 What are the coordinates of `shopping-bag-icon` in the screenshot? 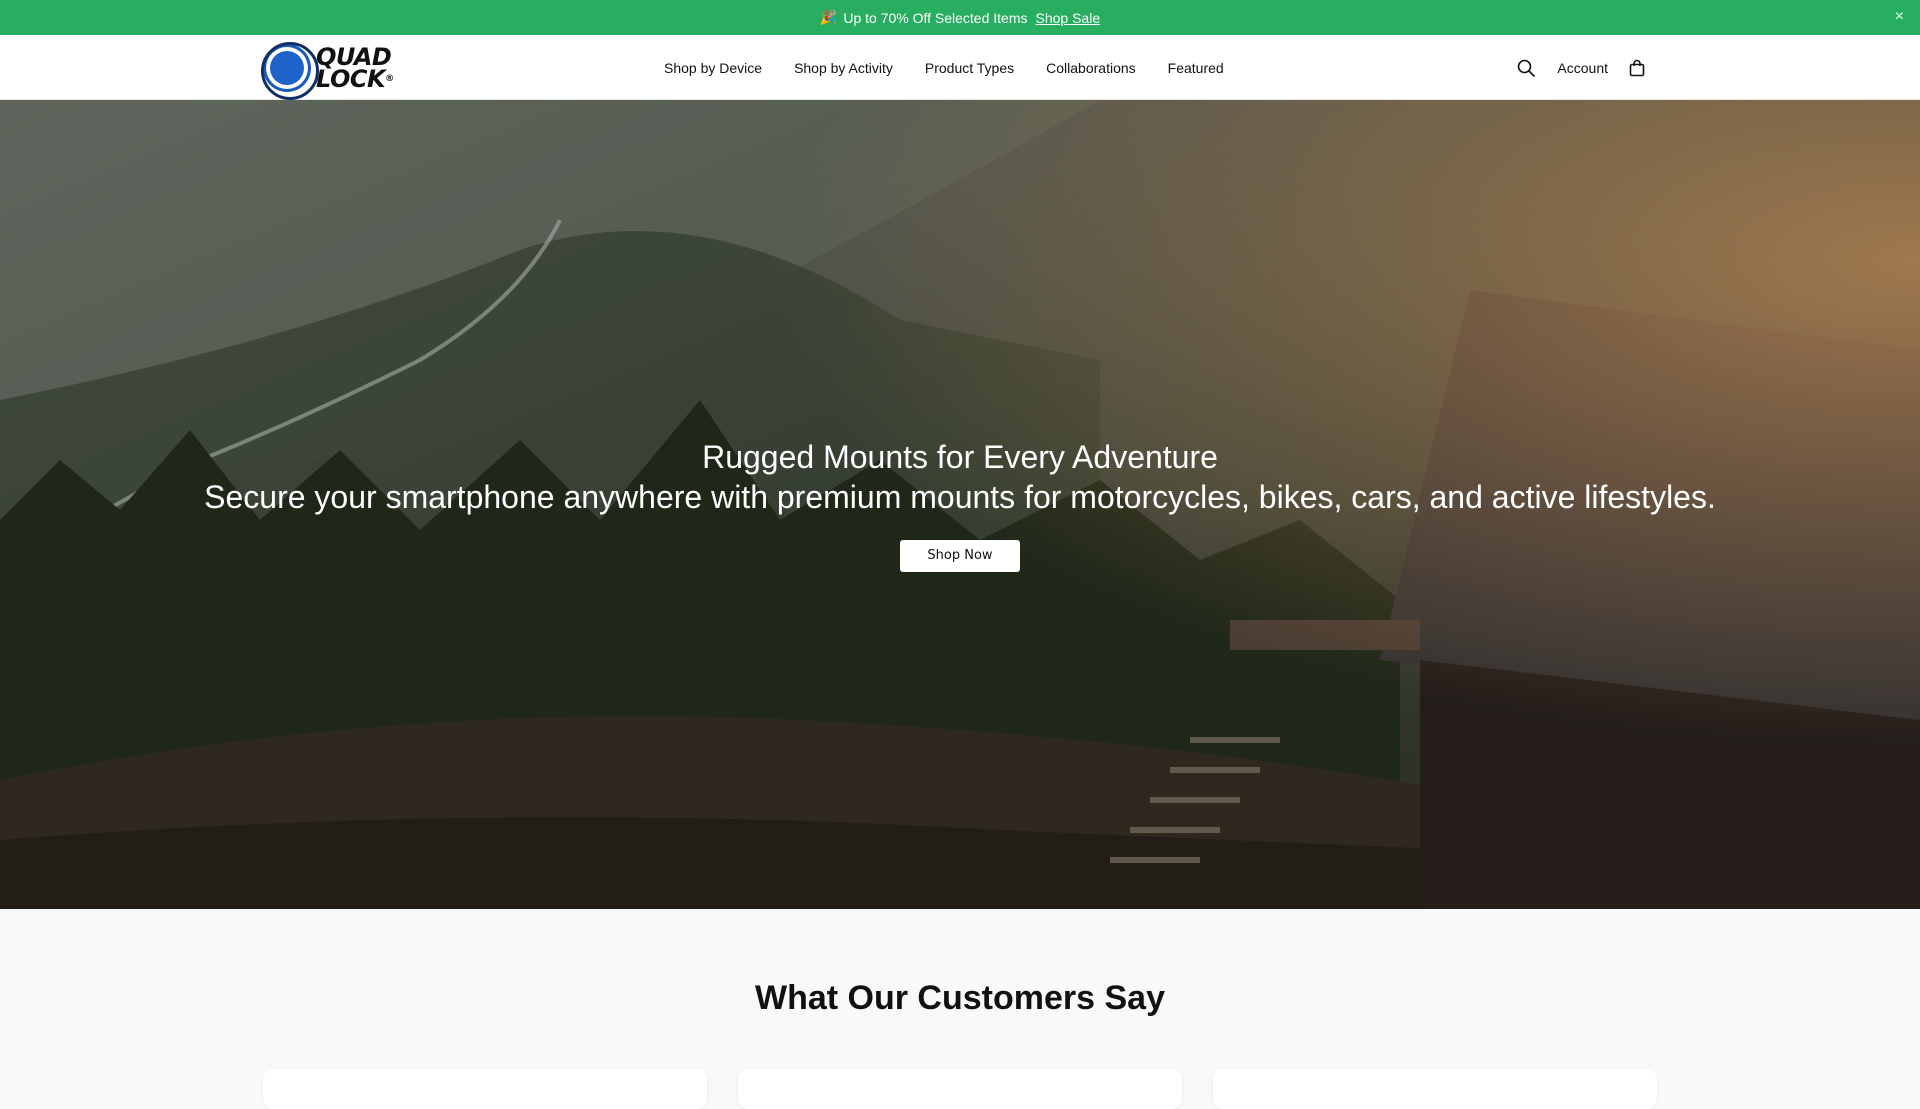 It's located at (1637, 68).